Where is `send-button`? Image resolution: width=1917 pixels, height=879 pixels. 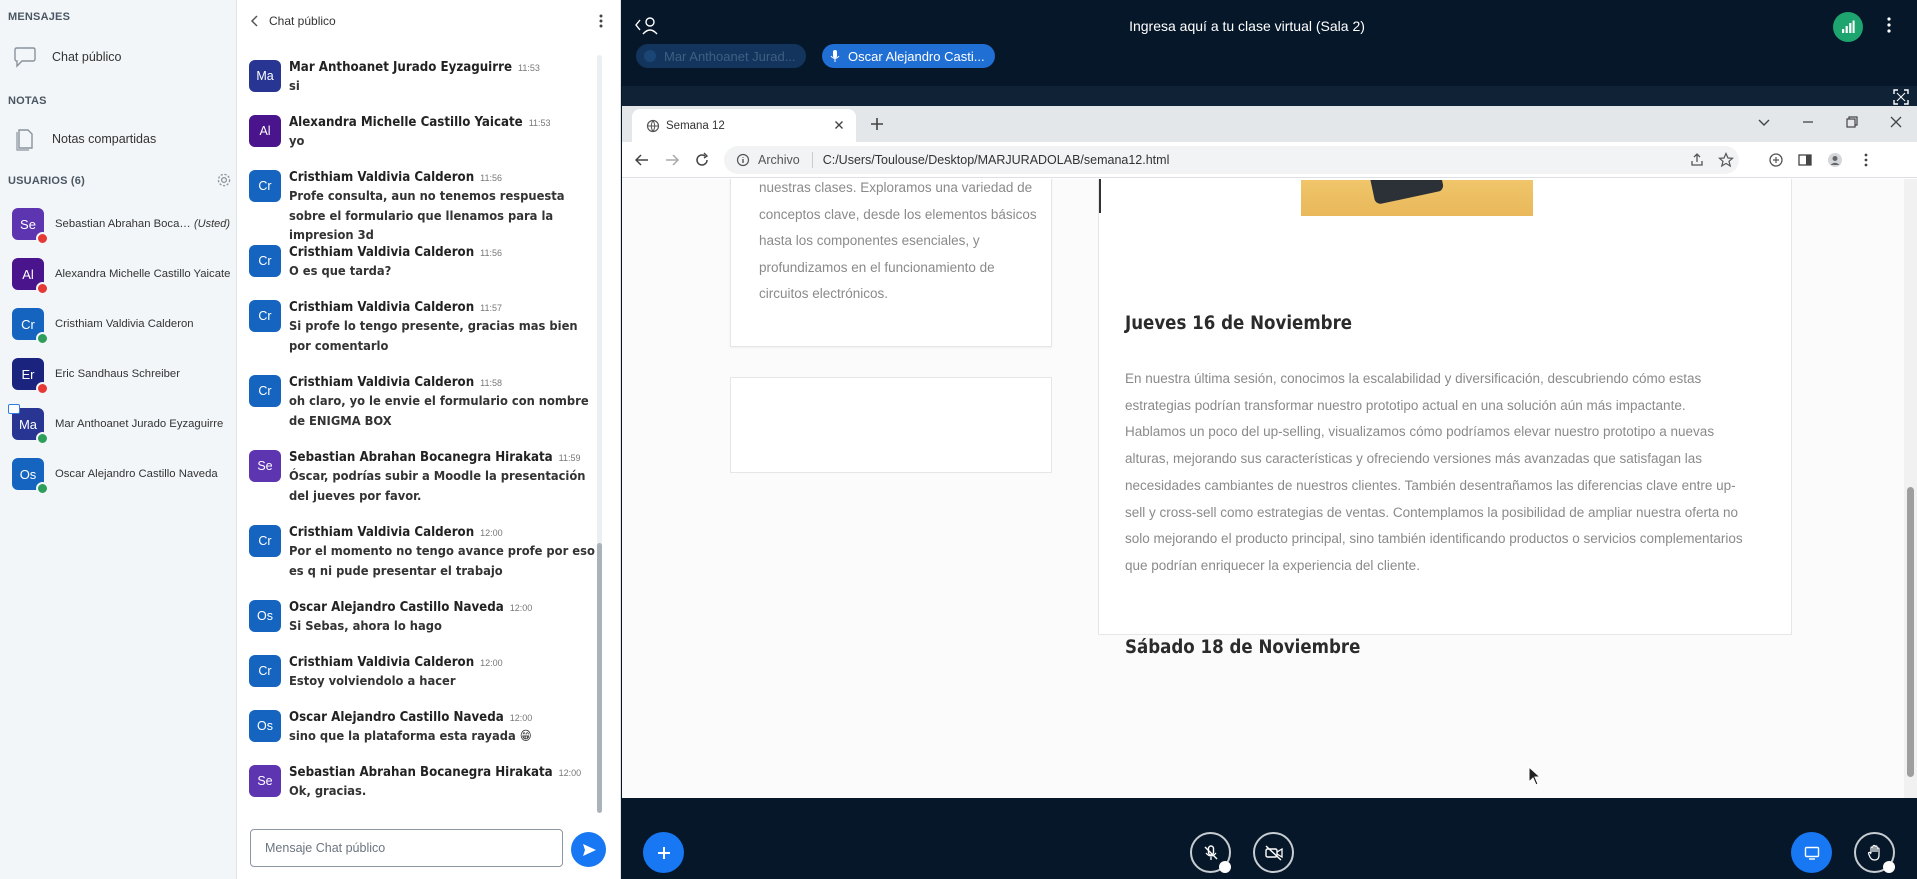
send-button is located at coordinates (588, 849).